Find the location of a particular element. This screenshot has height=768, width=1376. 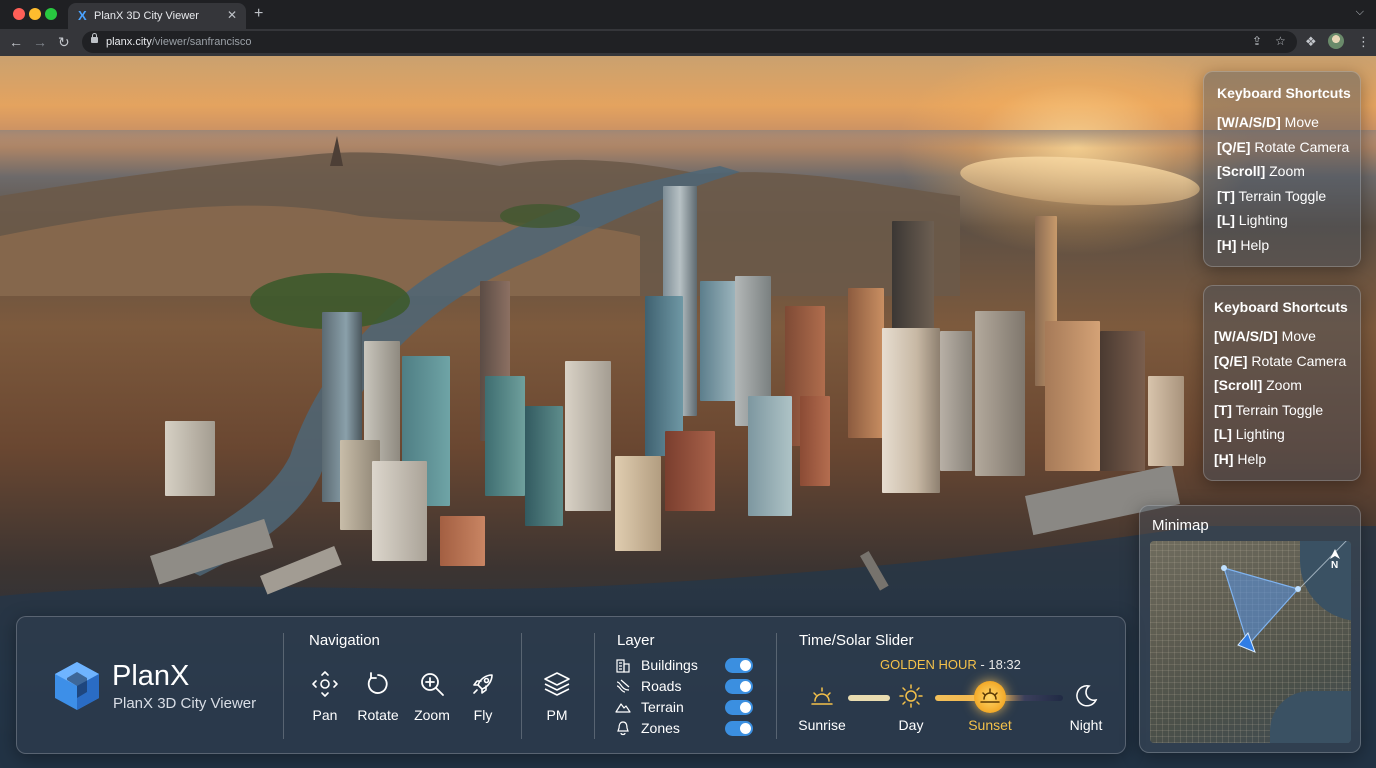

rotate-icon is located at coordinates (377, 683).